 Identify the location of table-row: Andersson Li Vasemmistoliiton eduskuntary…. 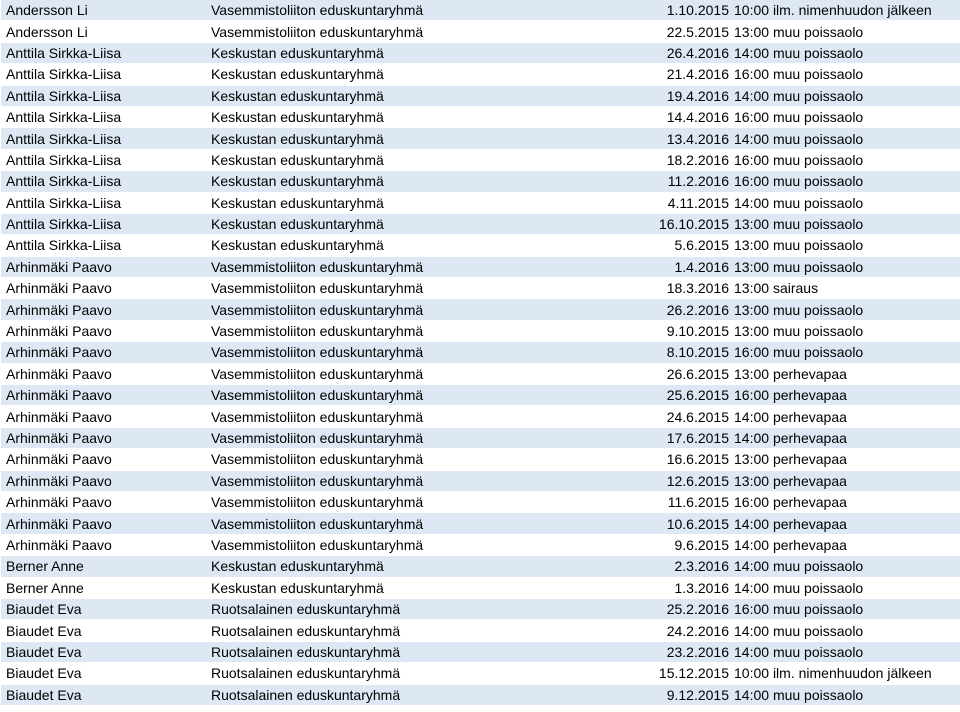
(480, 11).